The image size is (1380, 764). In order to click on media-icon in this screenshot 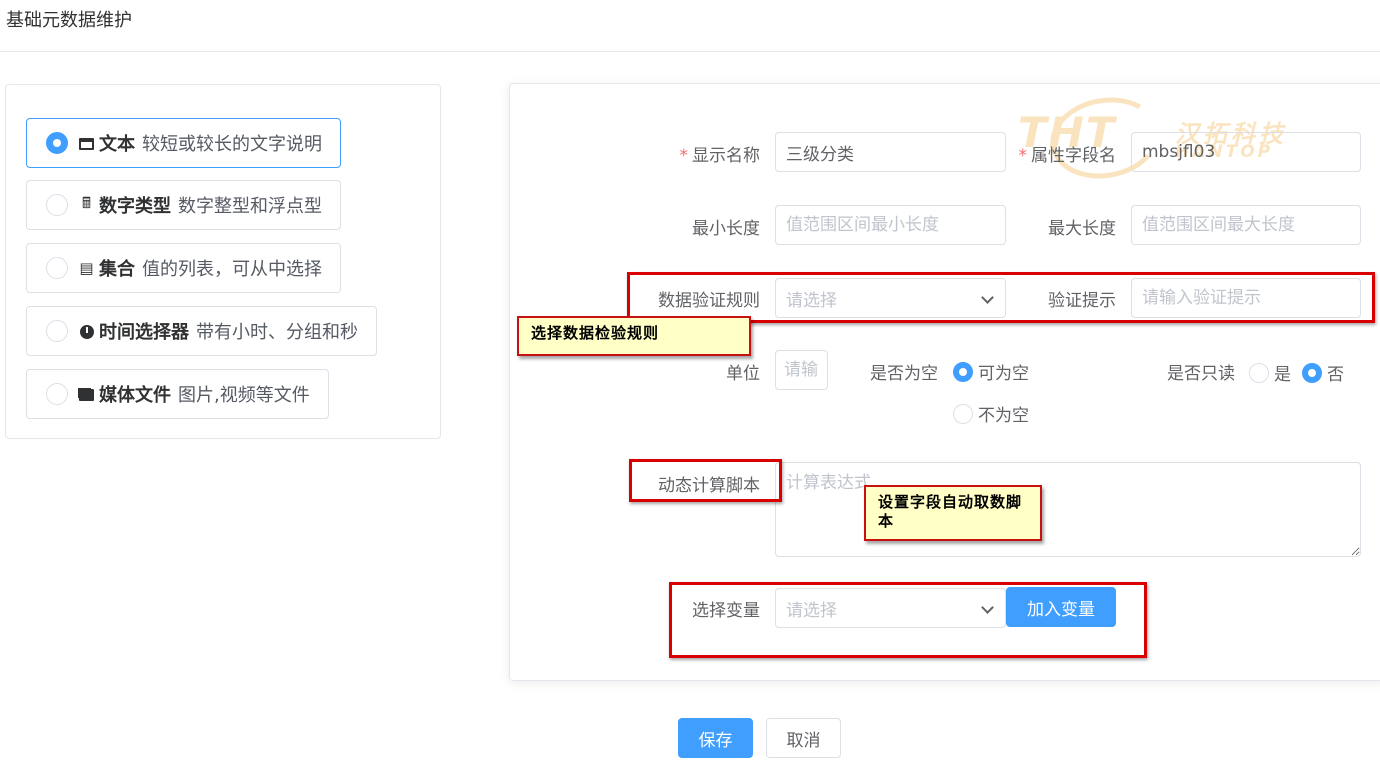, I will do `click(86, 394)`.